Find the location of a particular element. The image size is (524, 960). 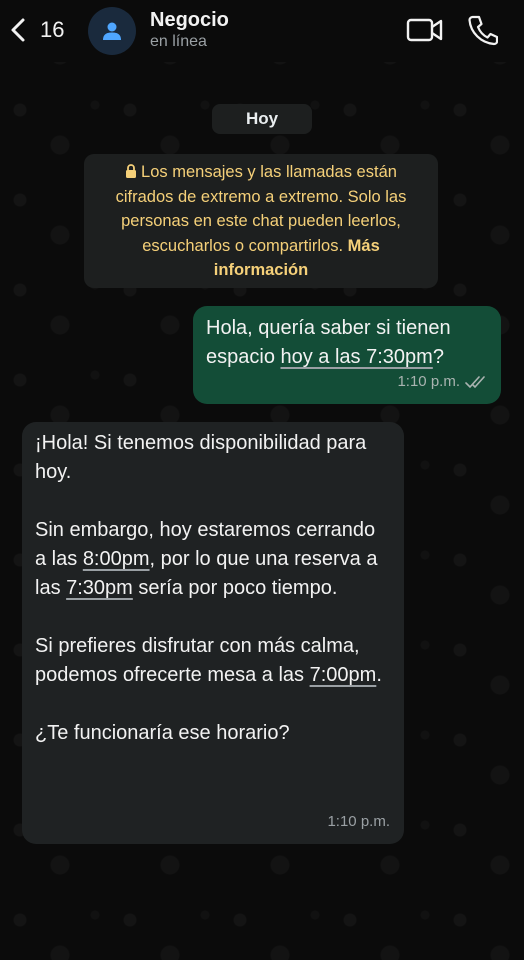

unread-count: 16 is located at coordinates (52, 29).